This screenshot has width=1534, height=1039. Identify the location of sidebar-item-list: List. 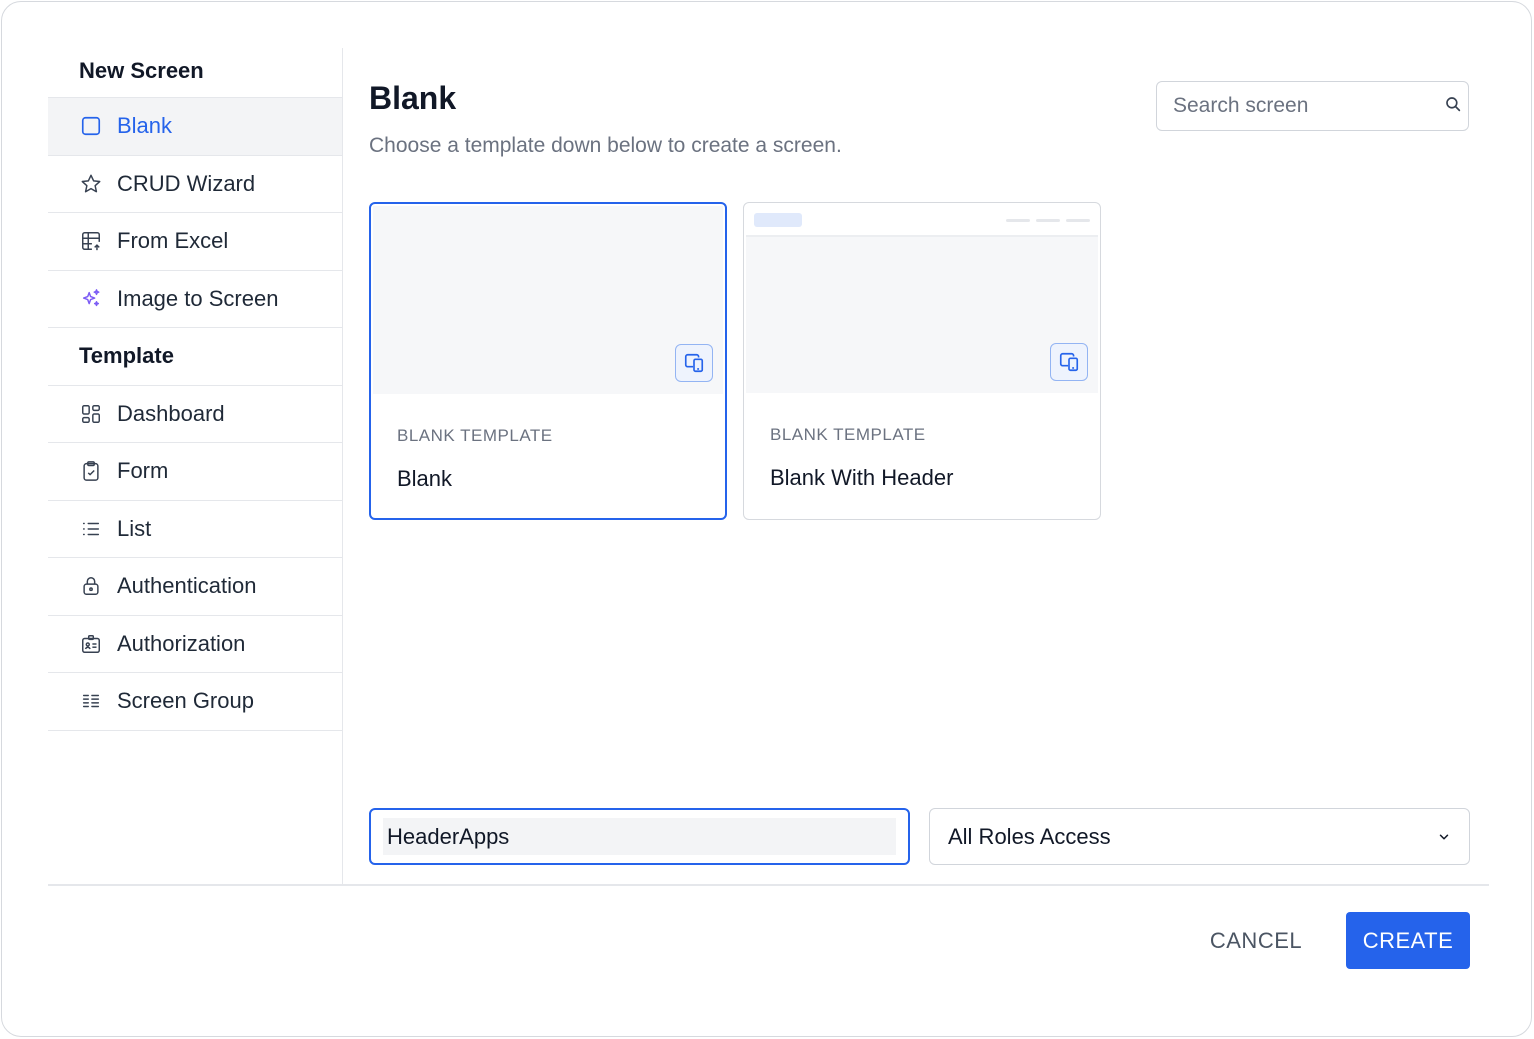
(195, 529).